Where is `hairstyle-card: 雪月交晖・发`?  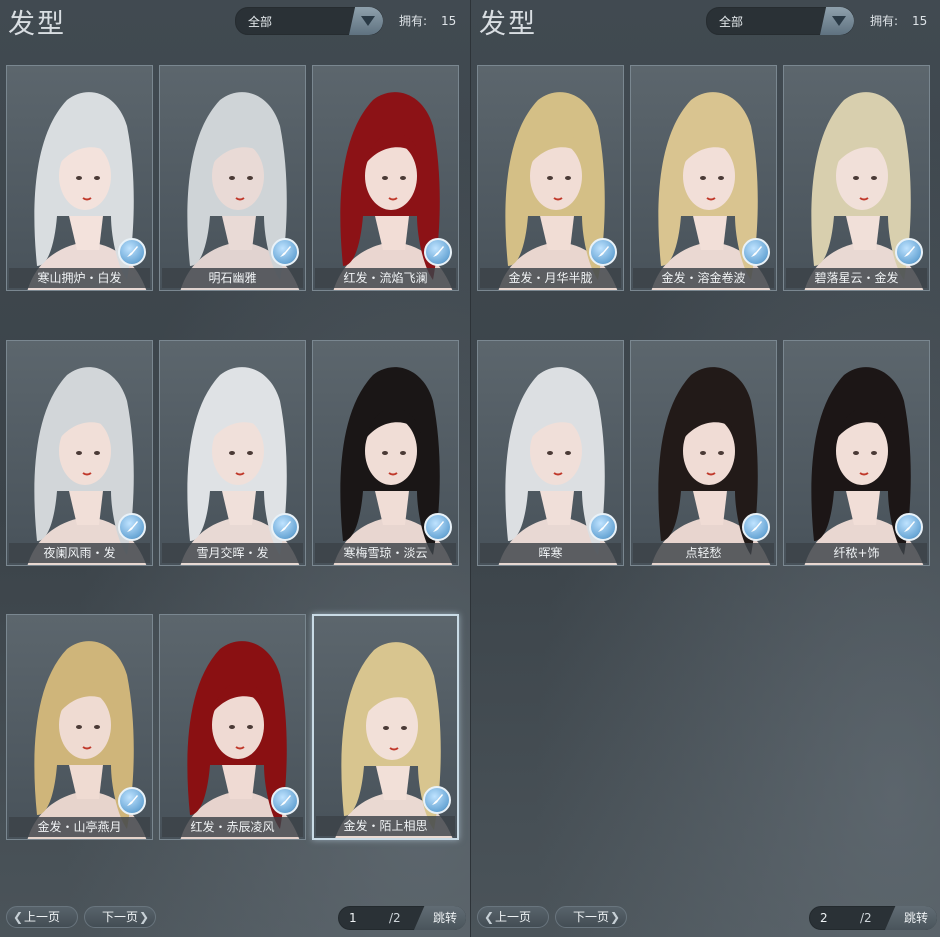
hairstyle-card: 雪月交晖・发 is located at coordinates (232, 453).